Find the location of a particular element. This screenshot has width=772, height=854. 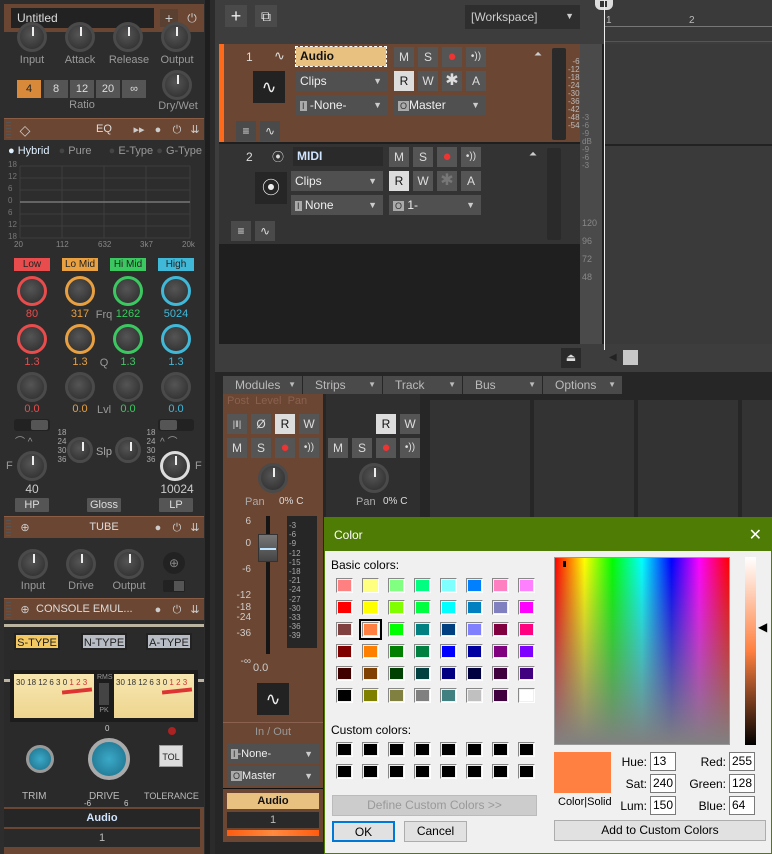

rms-pk-switch: RMS PK is located at coordinates (105, 696).